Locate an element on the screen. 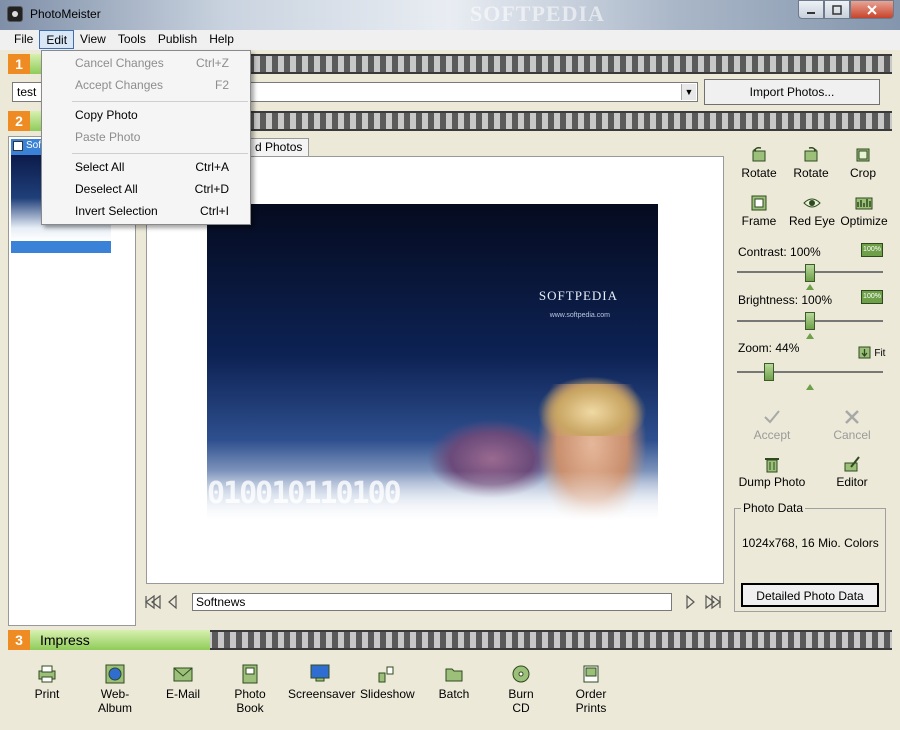 The image size is (900, 730). section-2-number: 2 is located at coordinates (19, 121).